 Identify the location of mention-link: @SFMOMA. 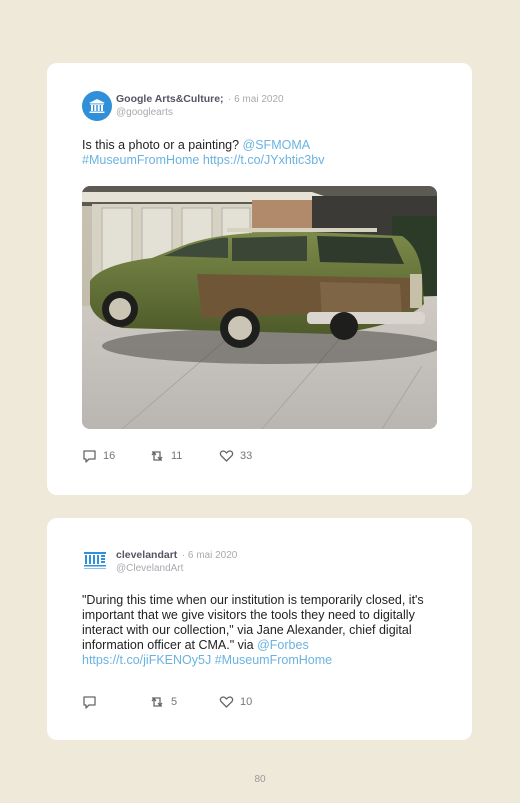
(277, 145).